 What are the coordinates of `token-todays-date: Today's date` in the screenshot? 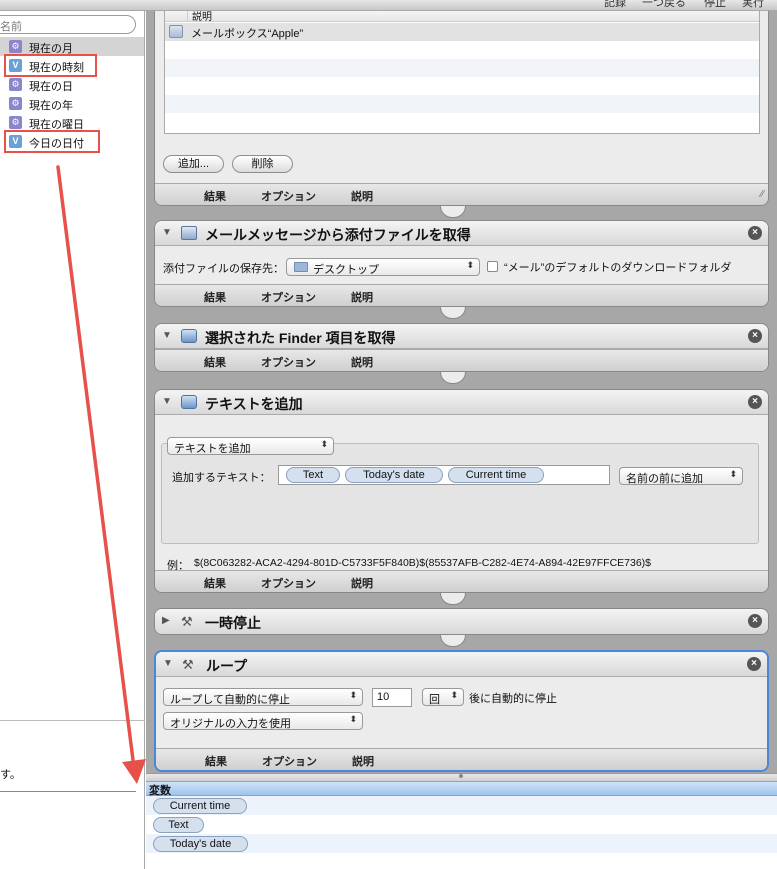 It's located at (394, 475).